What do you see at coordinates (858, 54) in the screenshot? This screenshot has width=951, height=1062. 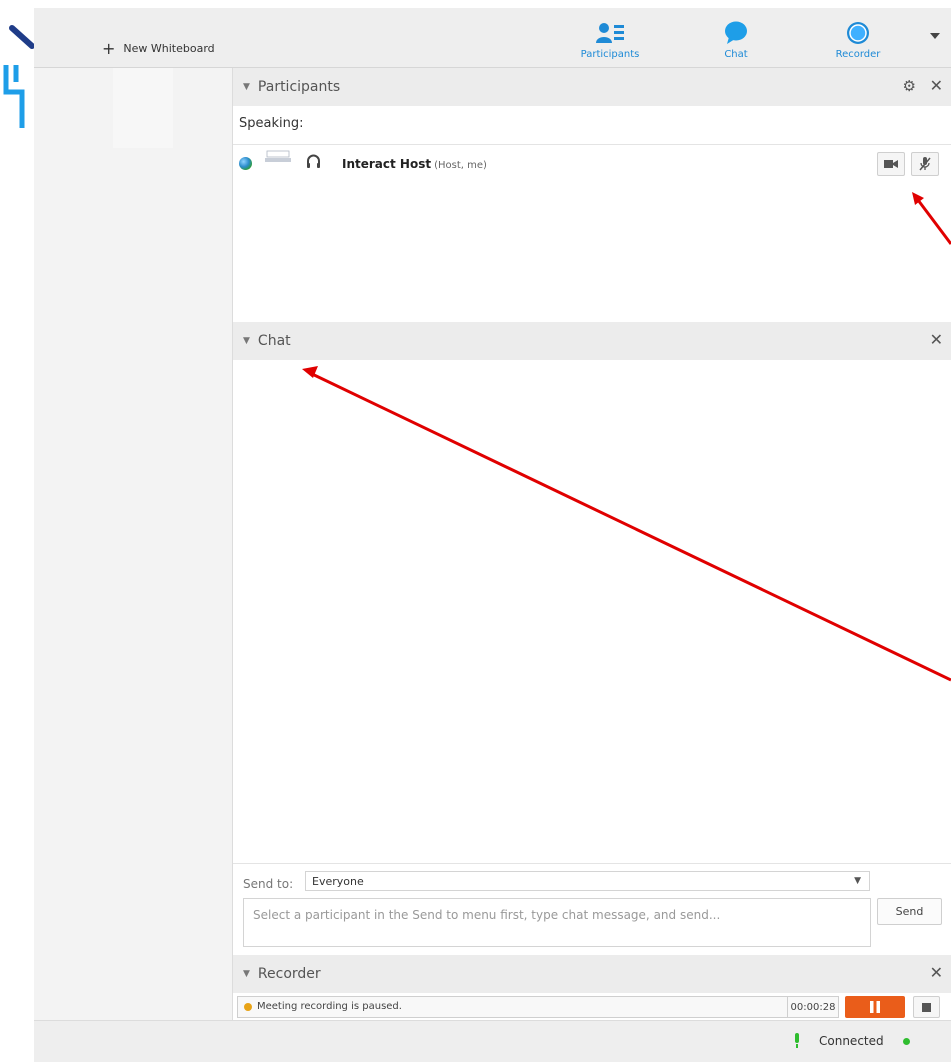 I see `recorder-toolbar-label: Recorder` at bounding box center [858, 54].